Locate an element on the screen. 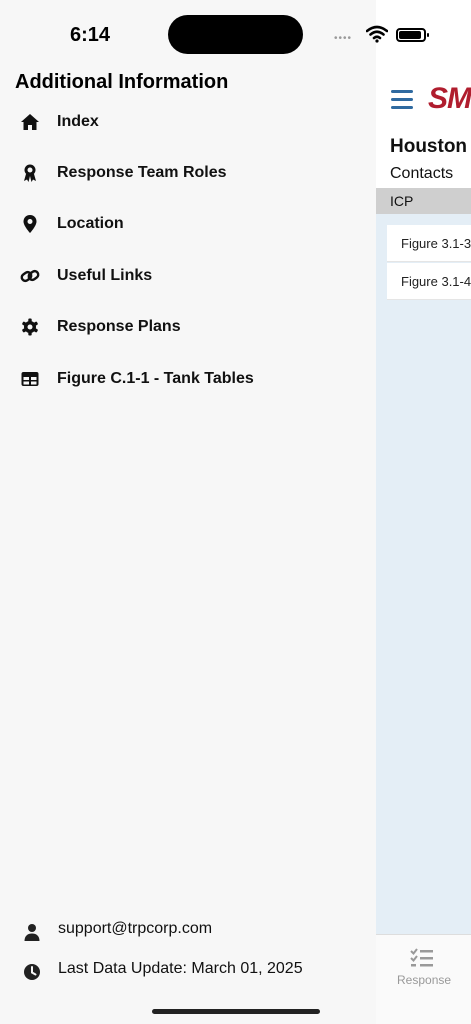  dynamic-island is located at coordinates (235, 34).